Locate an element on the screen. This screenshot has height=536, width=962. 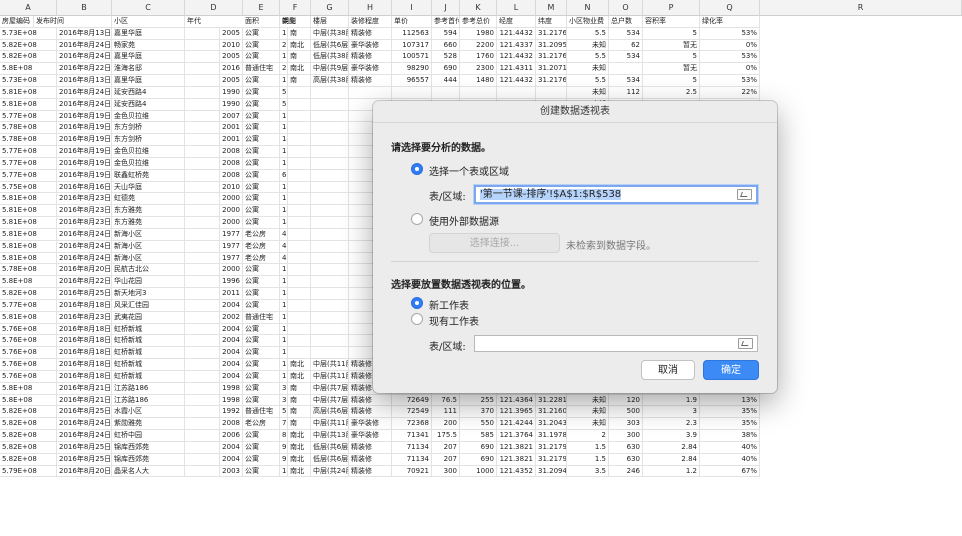
table-cell: 153.3 is located at coordinates (284, 81).